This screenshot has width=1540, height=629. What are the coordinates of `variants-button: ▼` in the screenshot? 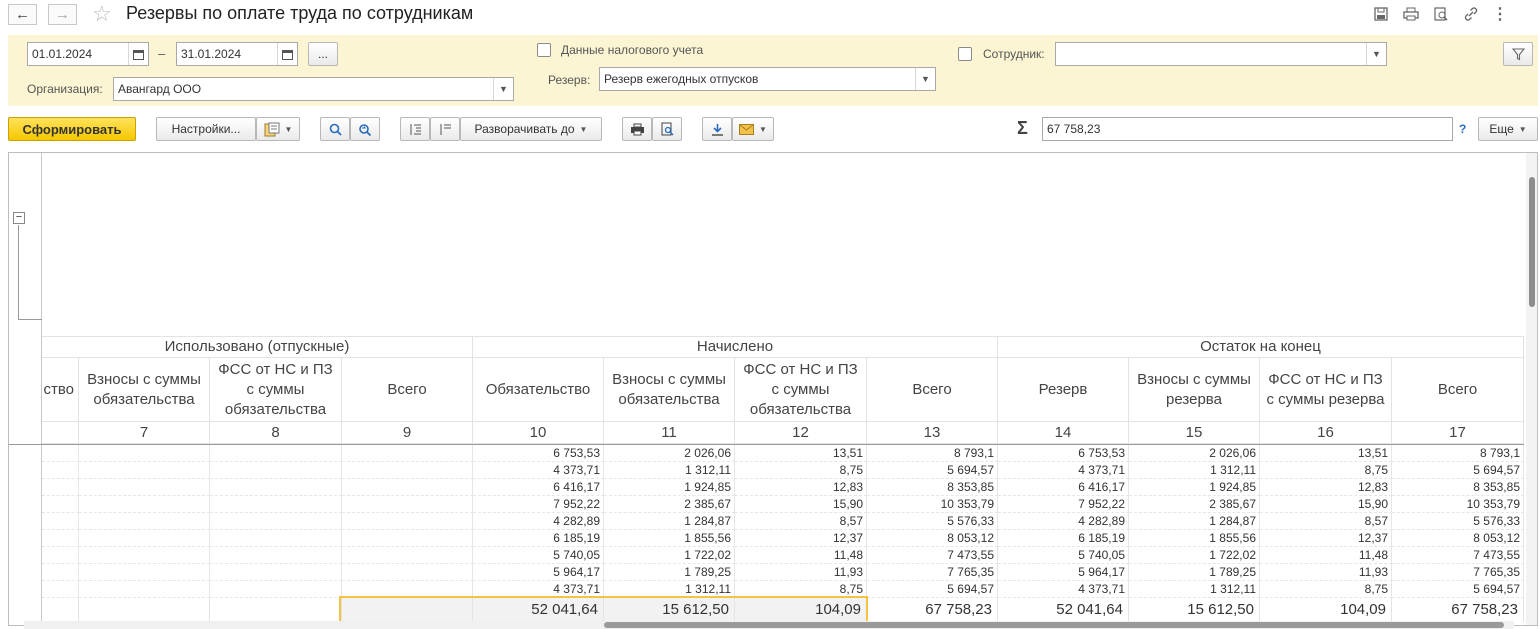 It's located at (278, 129).